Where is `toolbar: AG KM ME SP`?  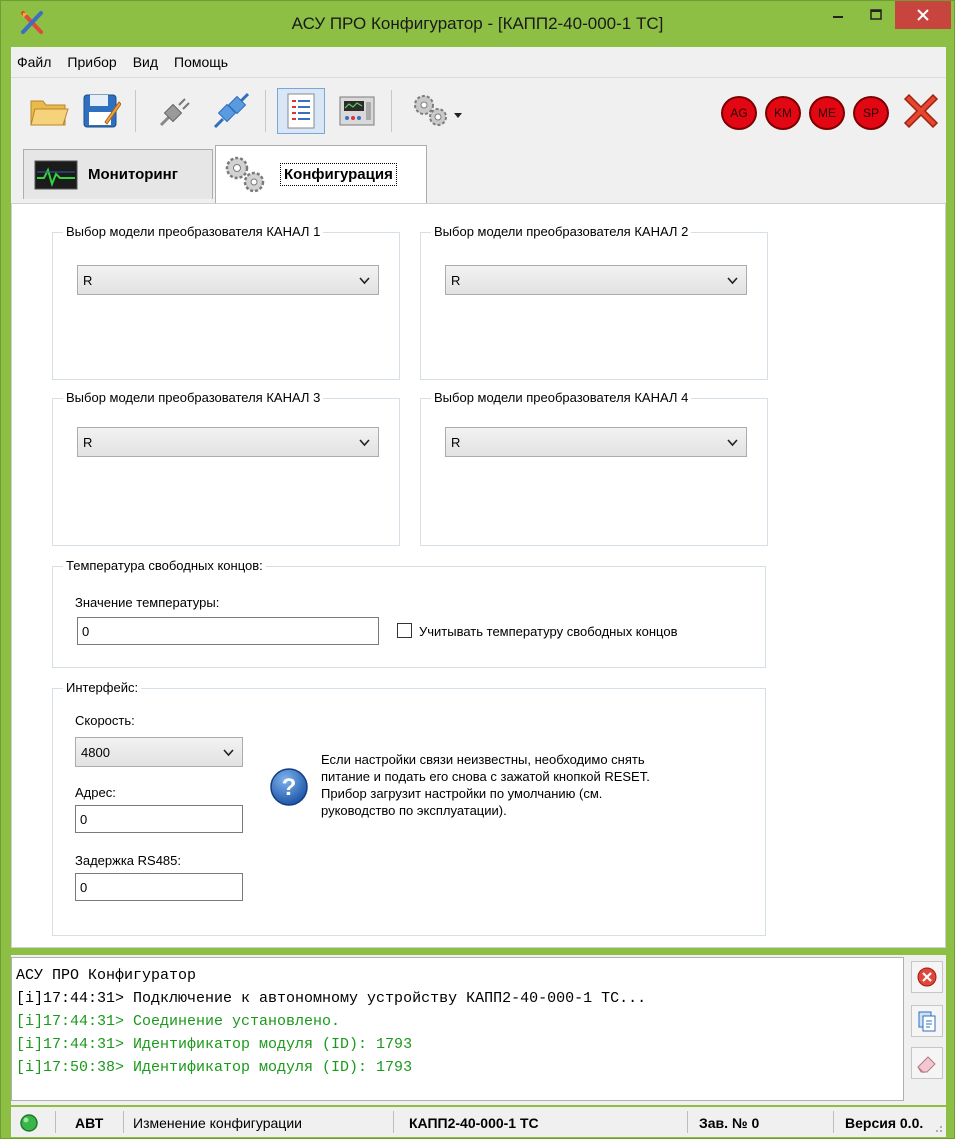
toolbar: AG KM ME SP is located at coordinates (478, 110).